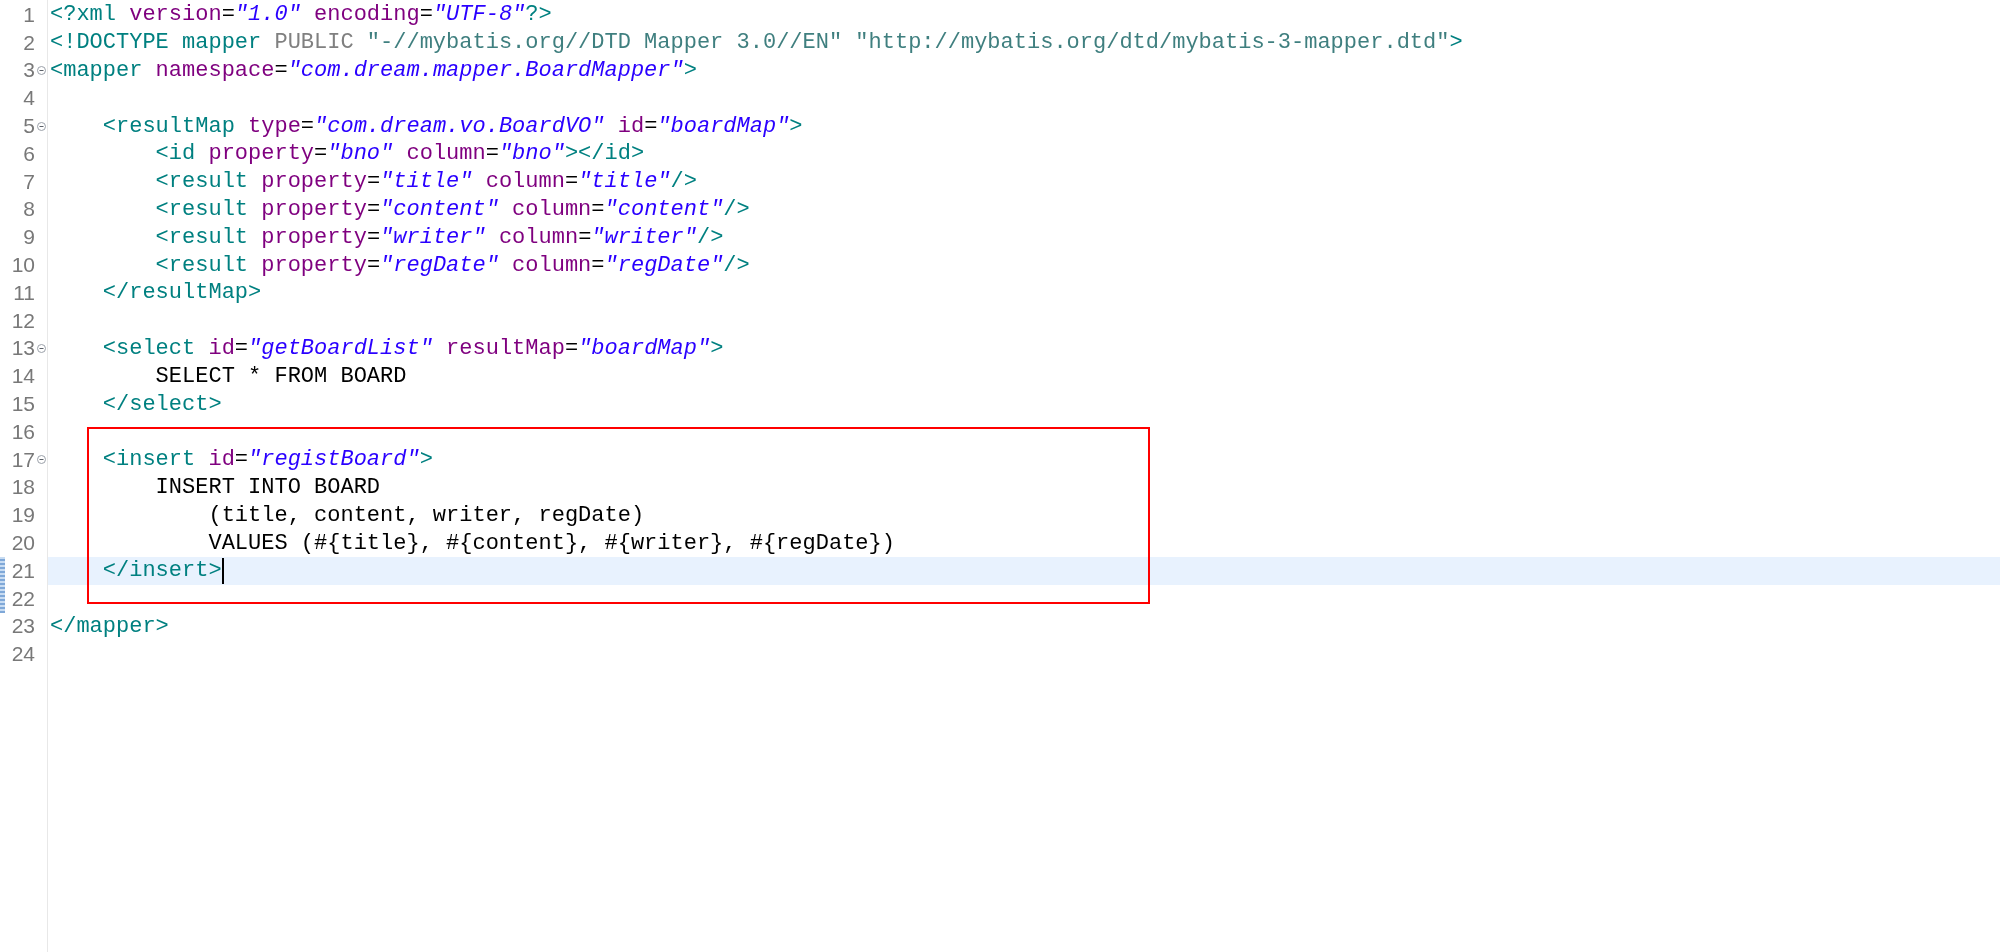  Describe the element at coordinates (22, 320) in the screenshot. I see `line-number: 12` at that location.